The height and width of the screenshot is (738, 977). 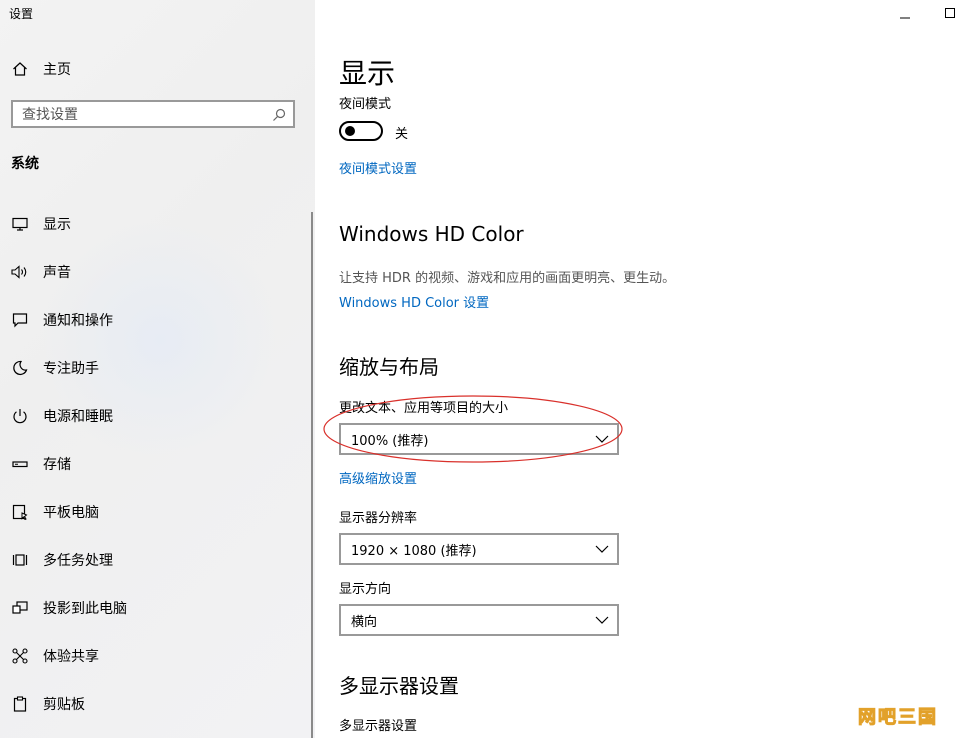 I want to click on multi-display-heading: 多显示器设置, so click(x=399, y=686).